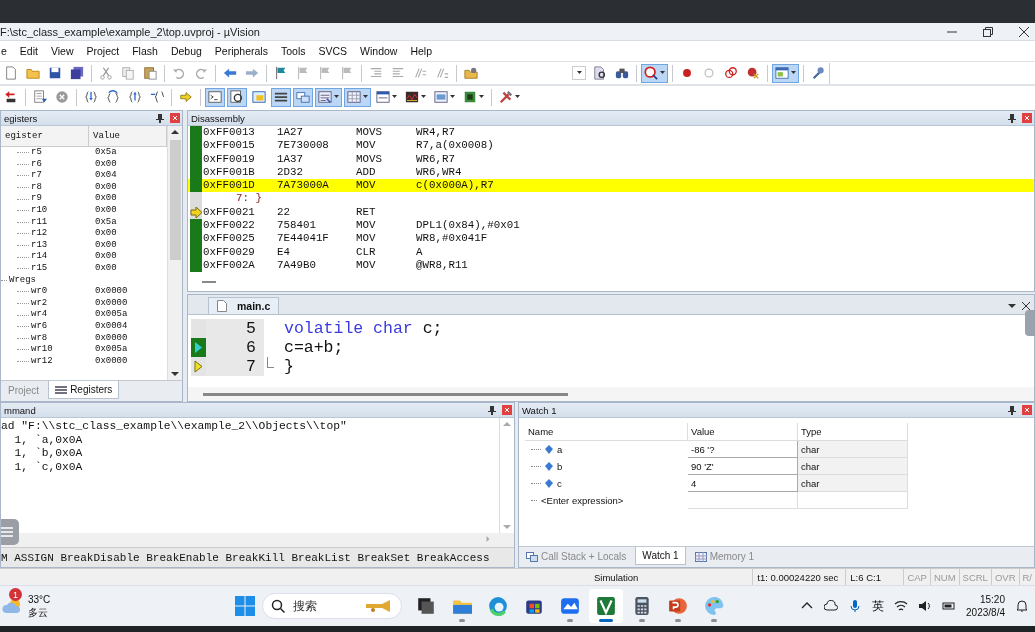 Image resolution: width=1035 pixels, height=632 pixels. I want to click on operands: R7,a(0x0008), so click(455, 146).